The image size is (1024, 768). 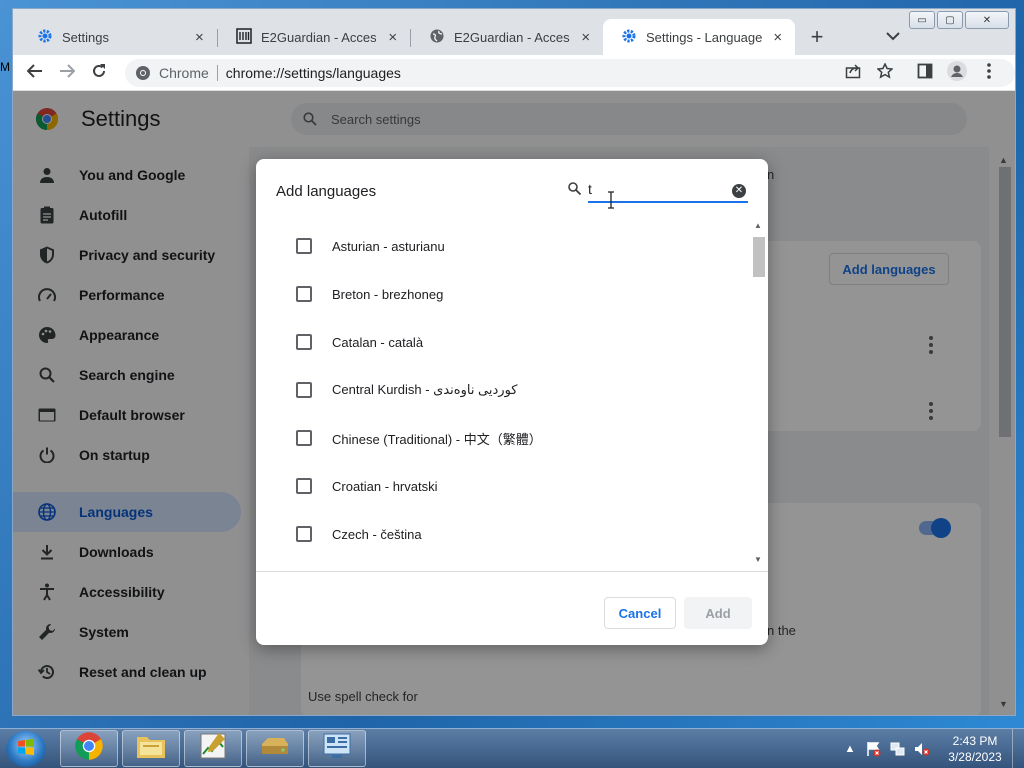 I want to click on taskbar-drive-button, so click(x=275, y=748).